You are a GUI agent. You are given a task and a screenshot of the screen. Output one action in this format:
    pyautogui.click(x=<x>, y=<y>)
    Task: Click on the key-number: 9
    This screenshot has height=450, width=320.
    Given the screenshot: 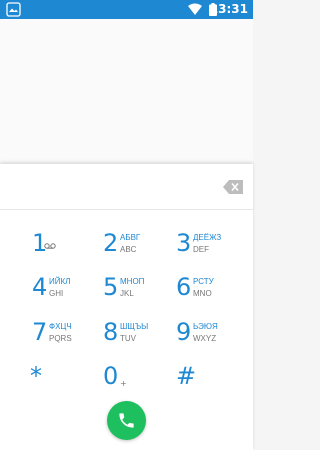 What is the action you would take?
    pyautogui.click(x=184, y=332)
    